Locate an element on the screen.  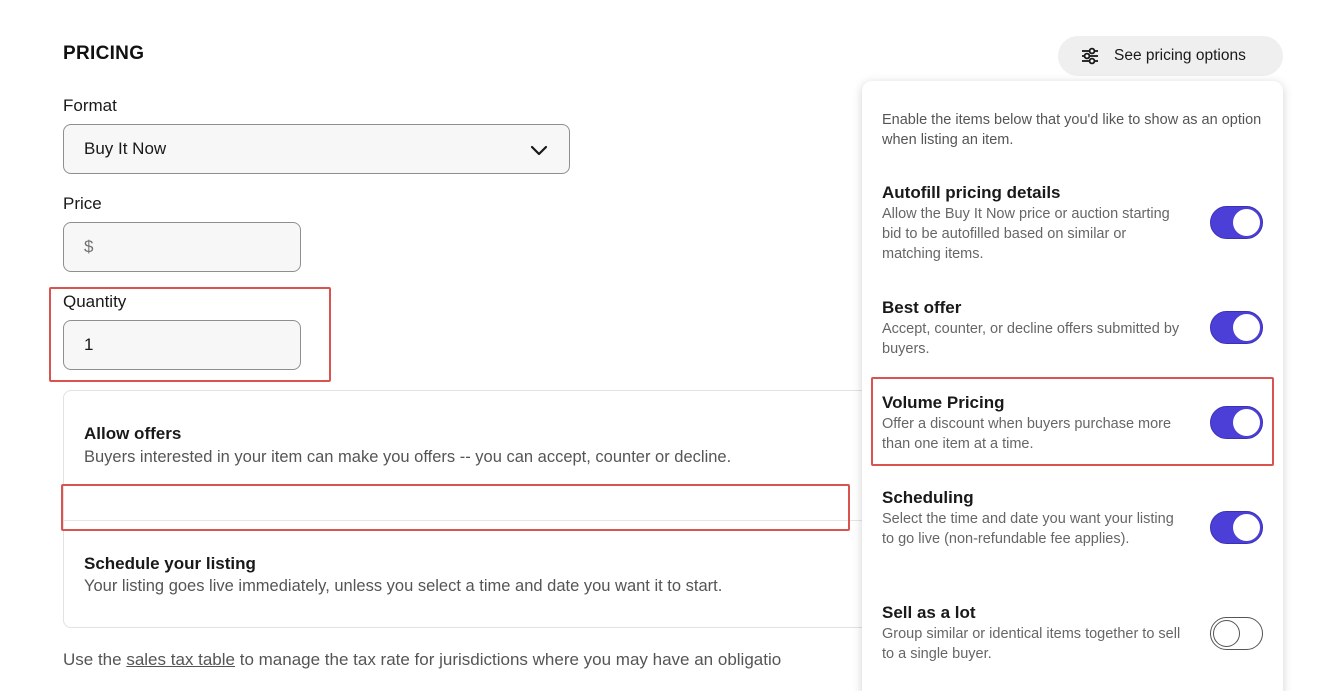
format-label: Format is located at coordinates (90, 105).